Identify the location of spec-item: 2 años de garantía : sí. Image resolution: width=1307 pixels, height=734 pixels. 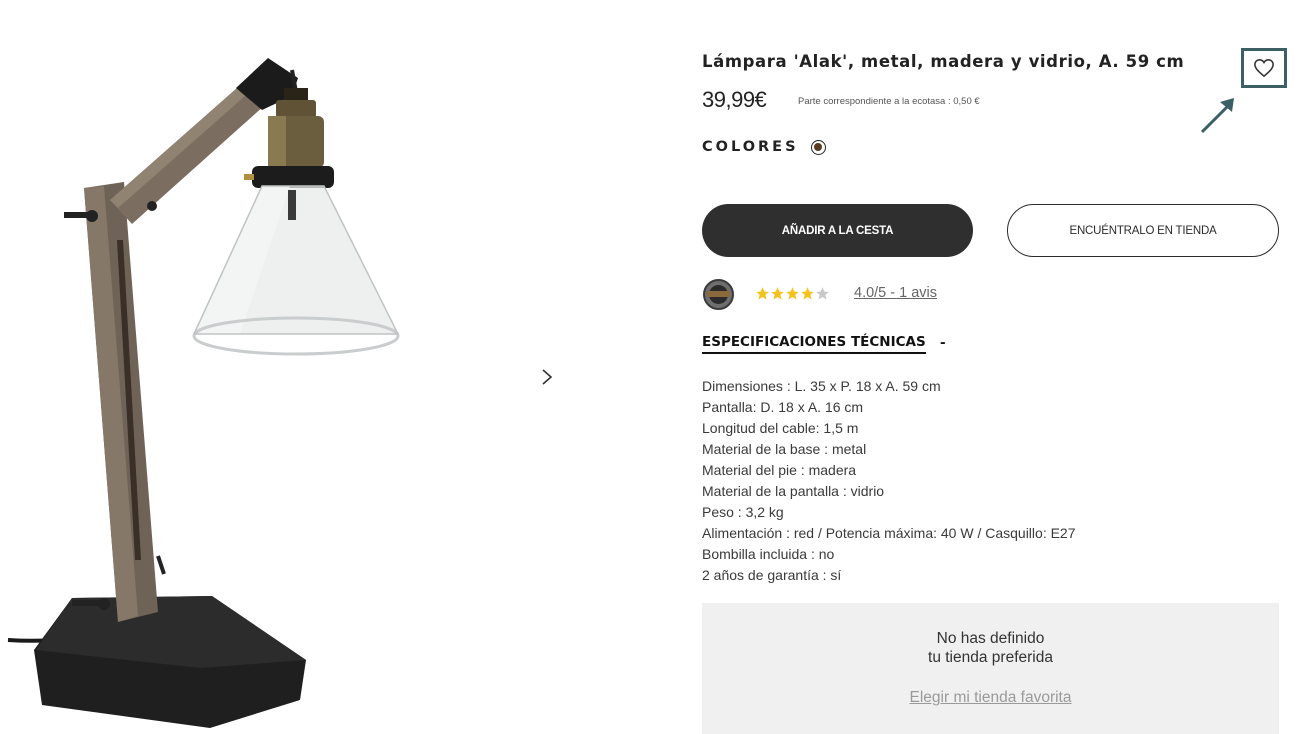
(772, 575).